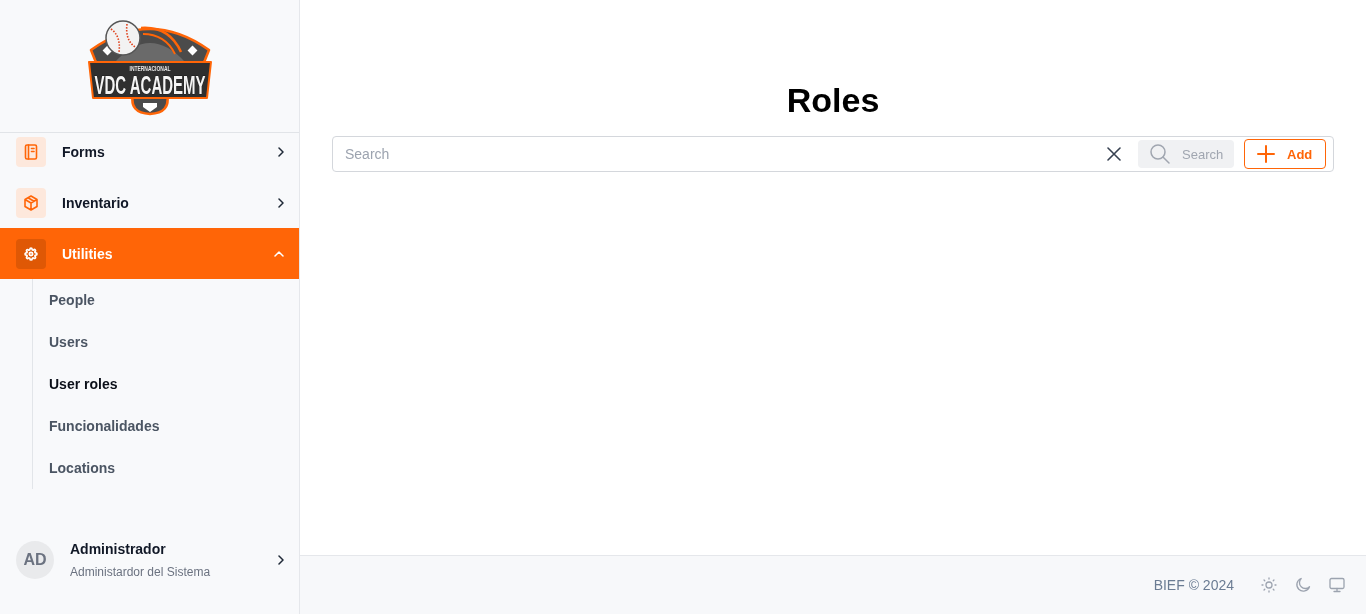 The width and height of the screenshot is (1366, 614). What do you see at coordinates (833, 100) in the screenshot?
I see `page-title: Roles` at bounding box center [833, 100].